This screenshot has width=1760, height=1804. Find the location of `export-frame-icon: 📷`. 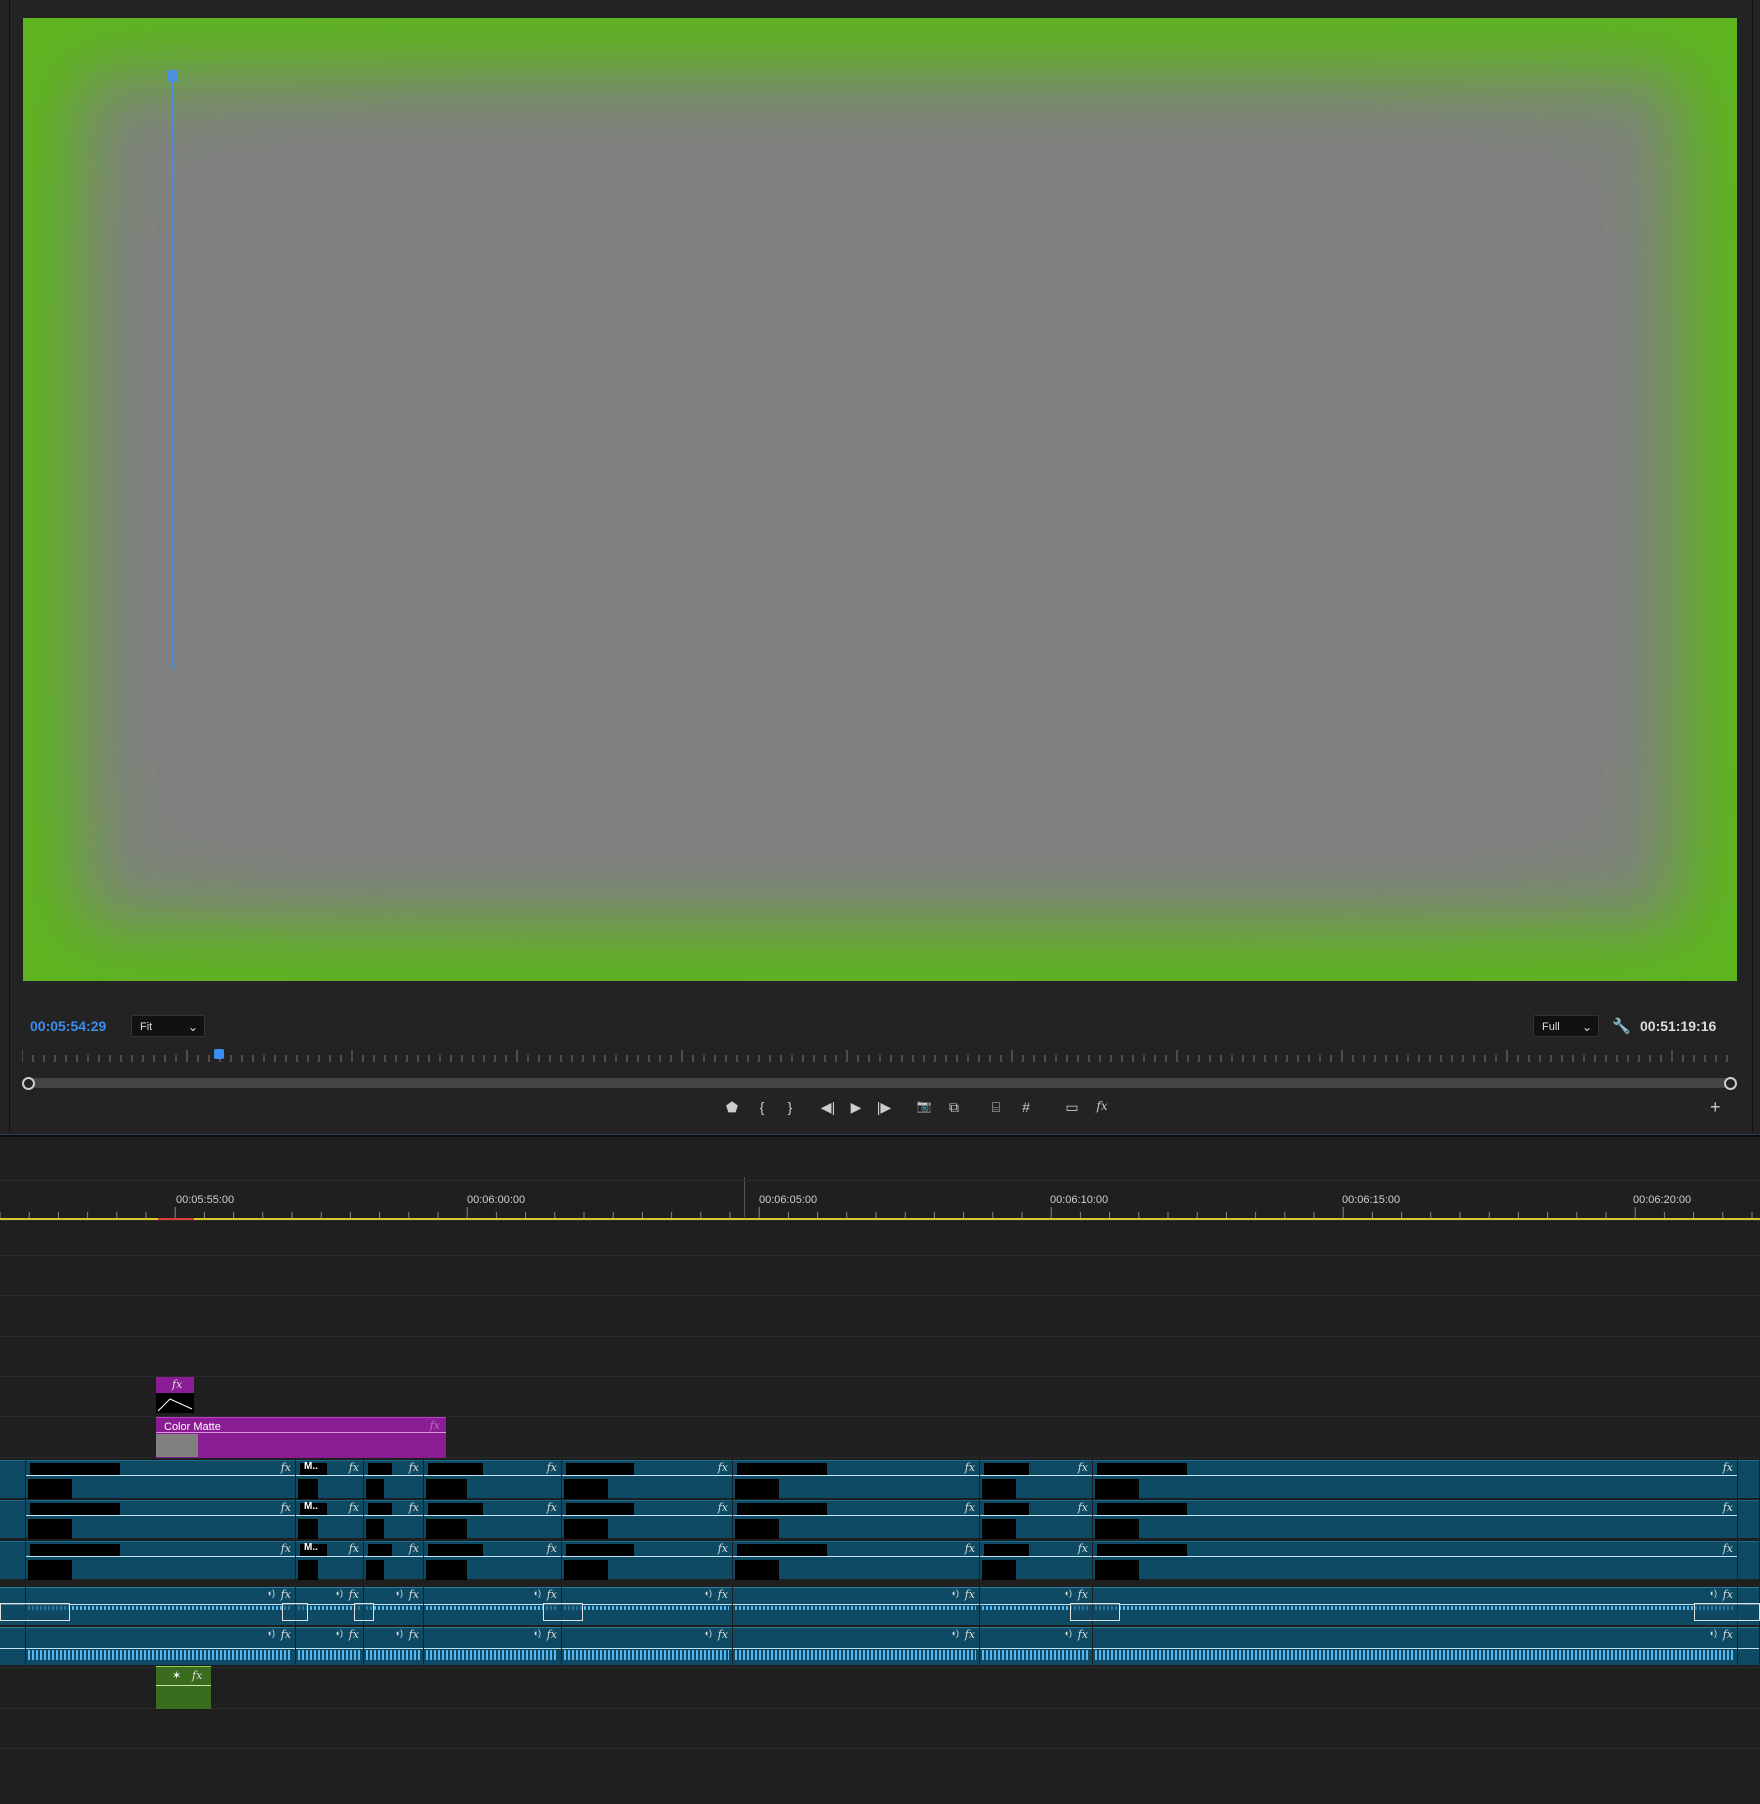

export-frame-icon: 📷 is located at coordinates (924, 1106).